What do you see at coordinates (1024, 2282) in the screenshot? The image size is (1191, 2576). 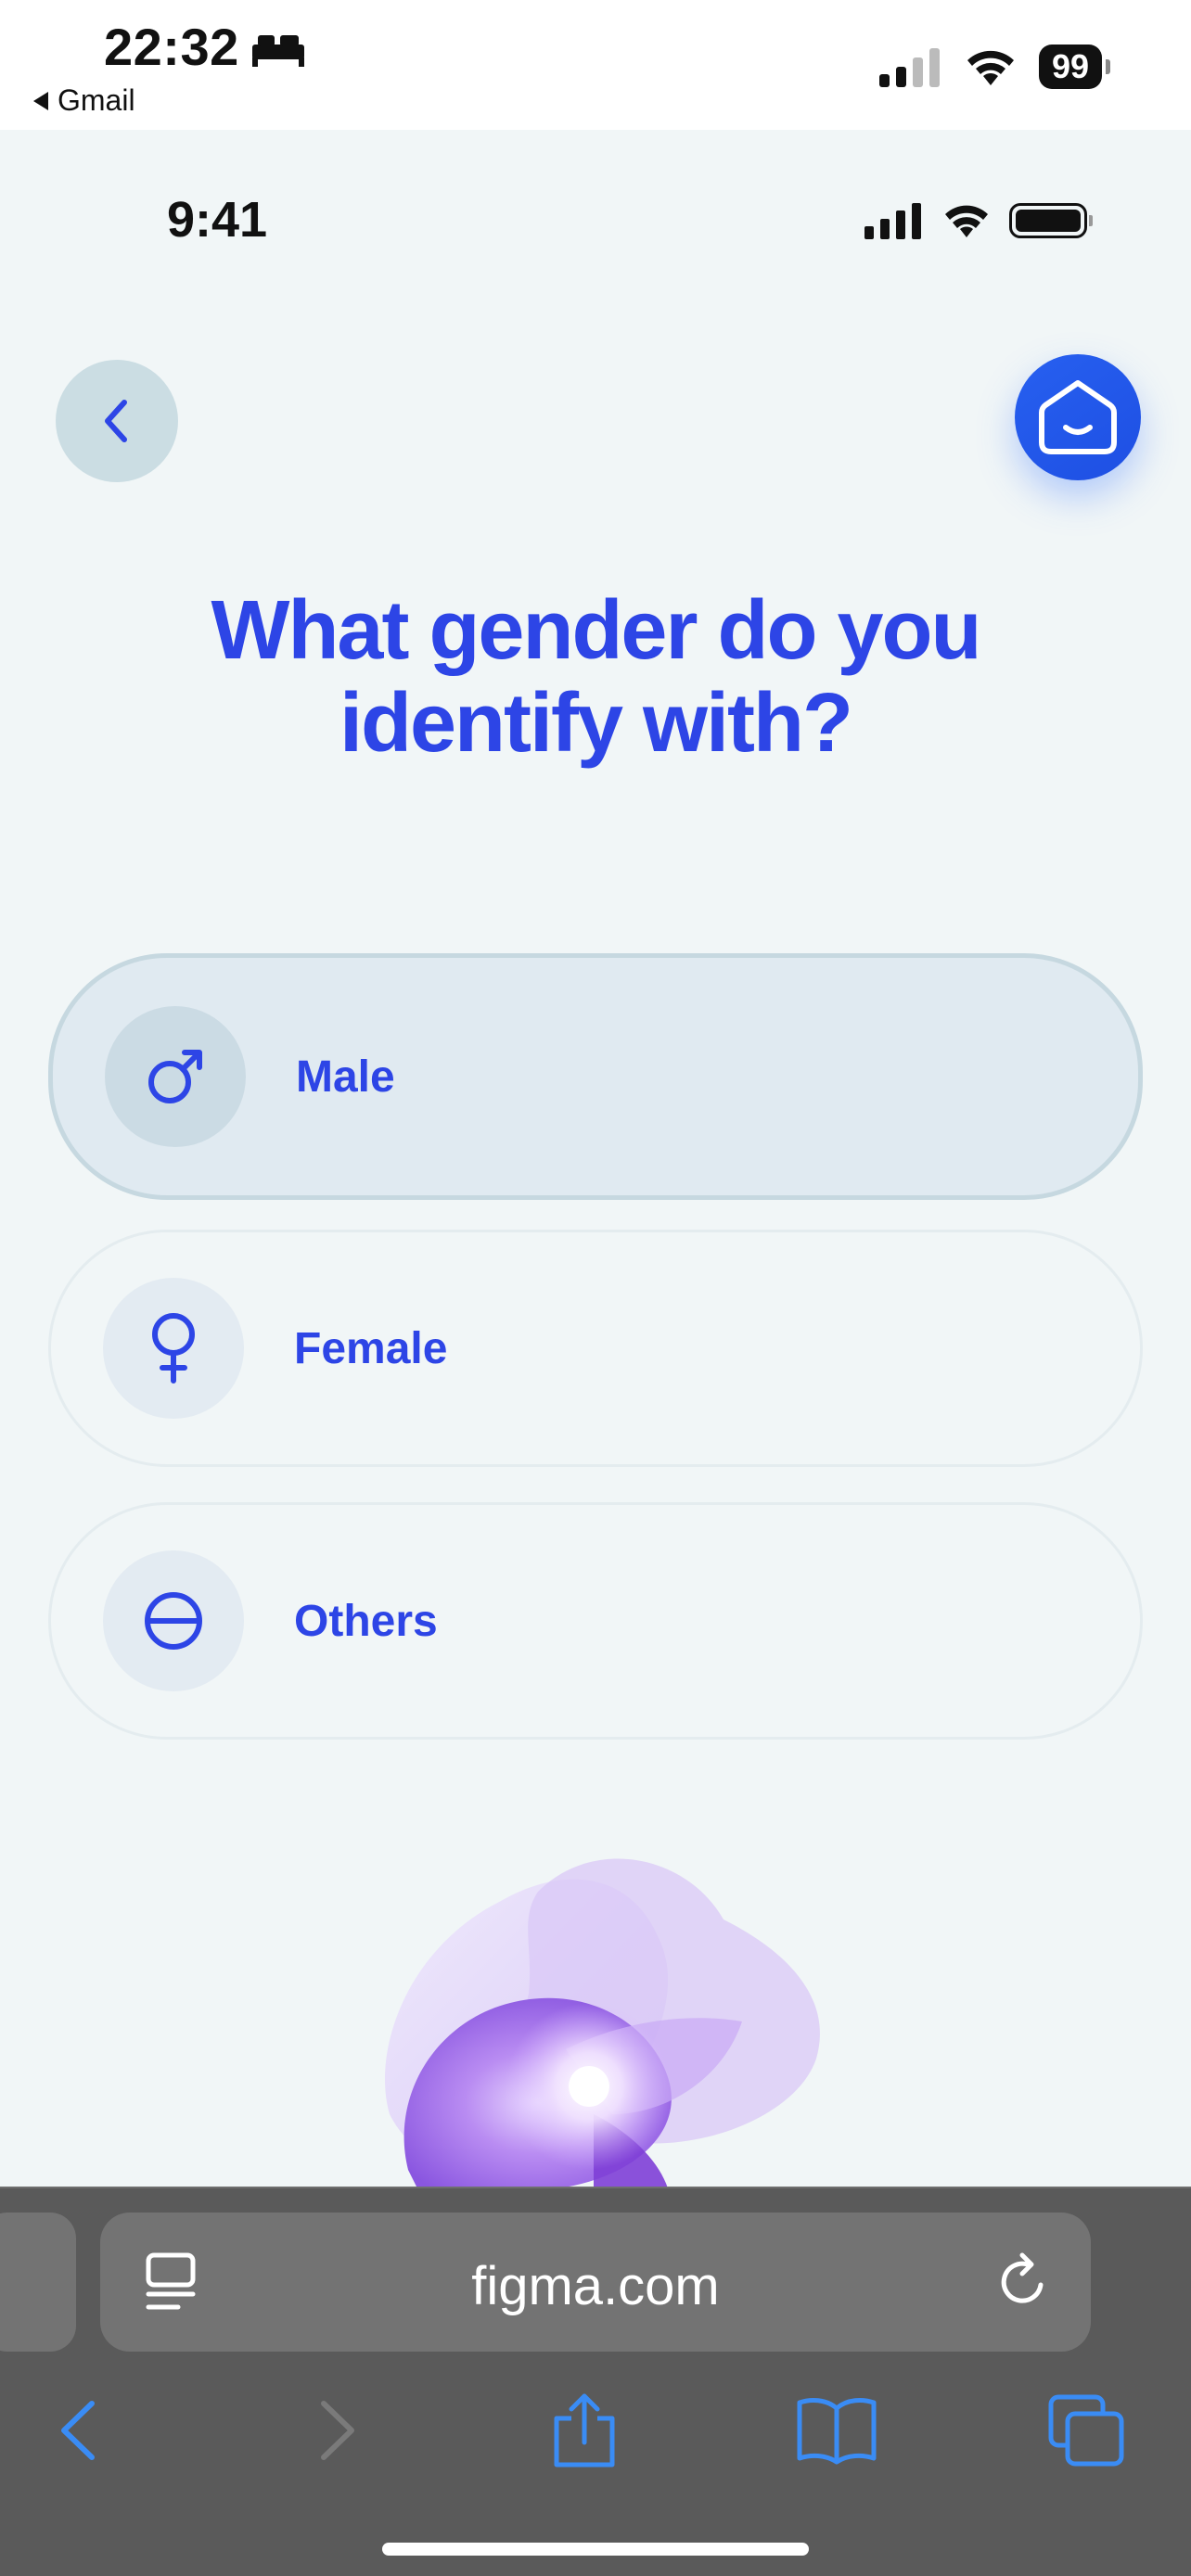 I see `reload-icon` at bounding box center [1024, 2282].